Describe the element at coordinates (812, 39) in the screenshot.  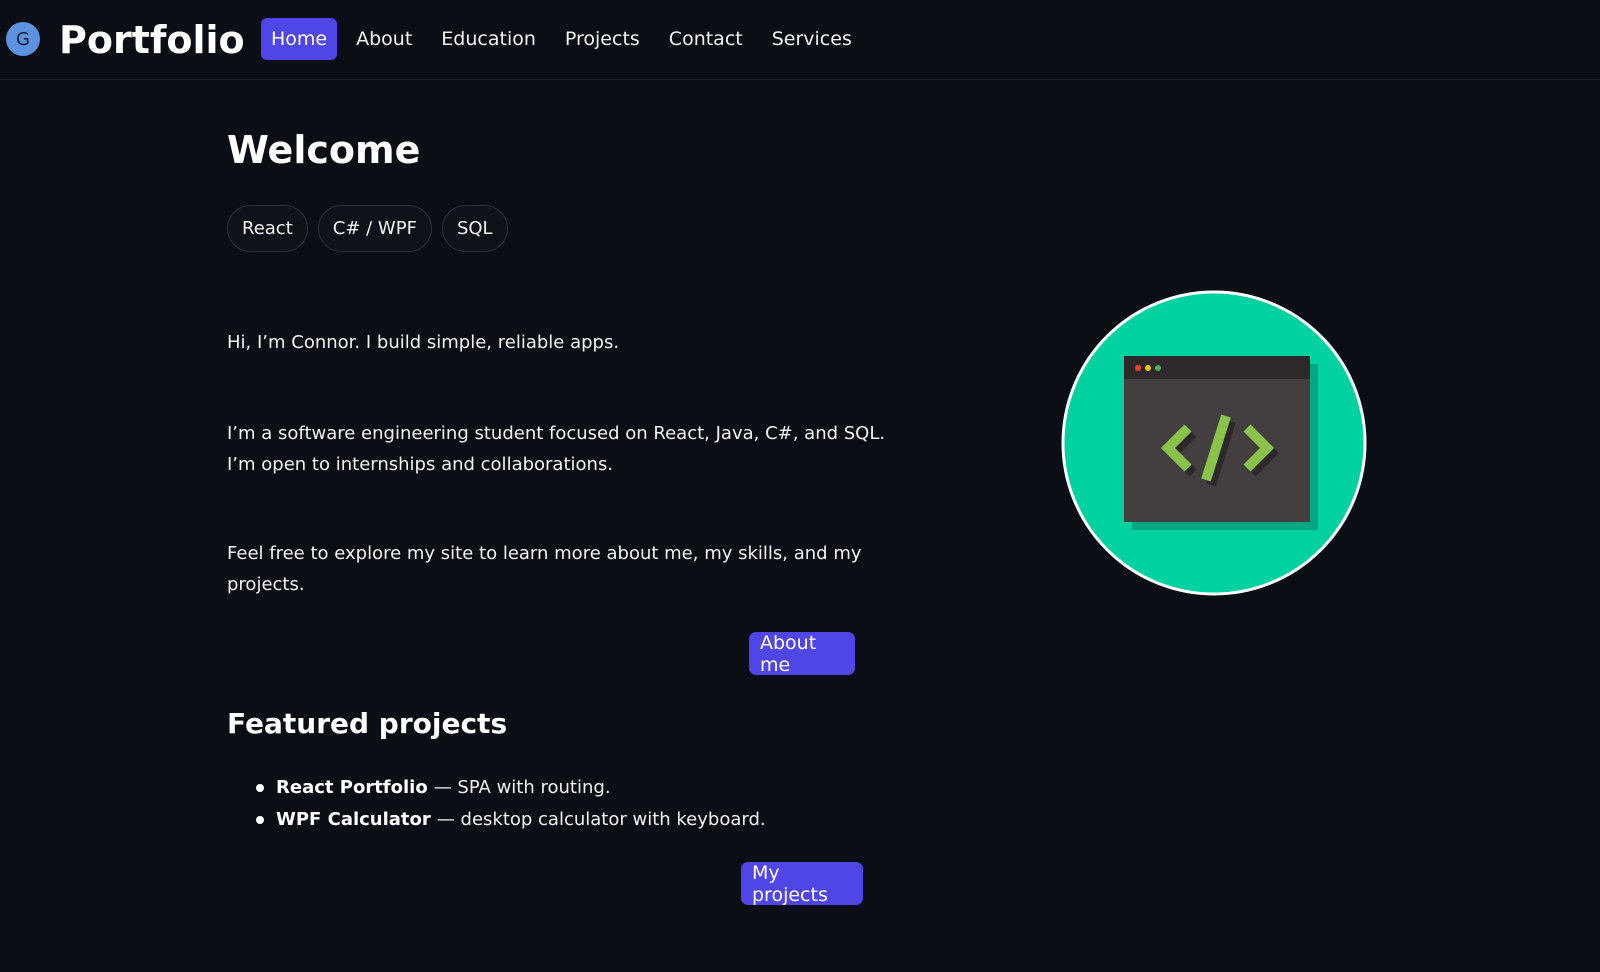
I see `nav-item-services: Services` at that location.